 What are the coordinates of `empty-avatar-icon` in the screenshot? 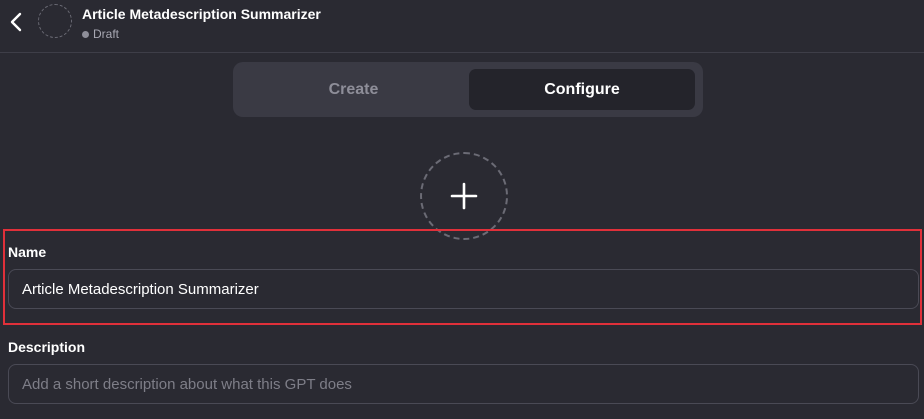 It's located at (55, 21).